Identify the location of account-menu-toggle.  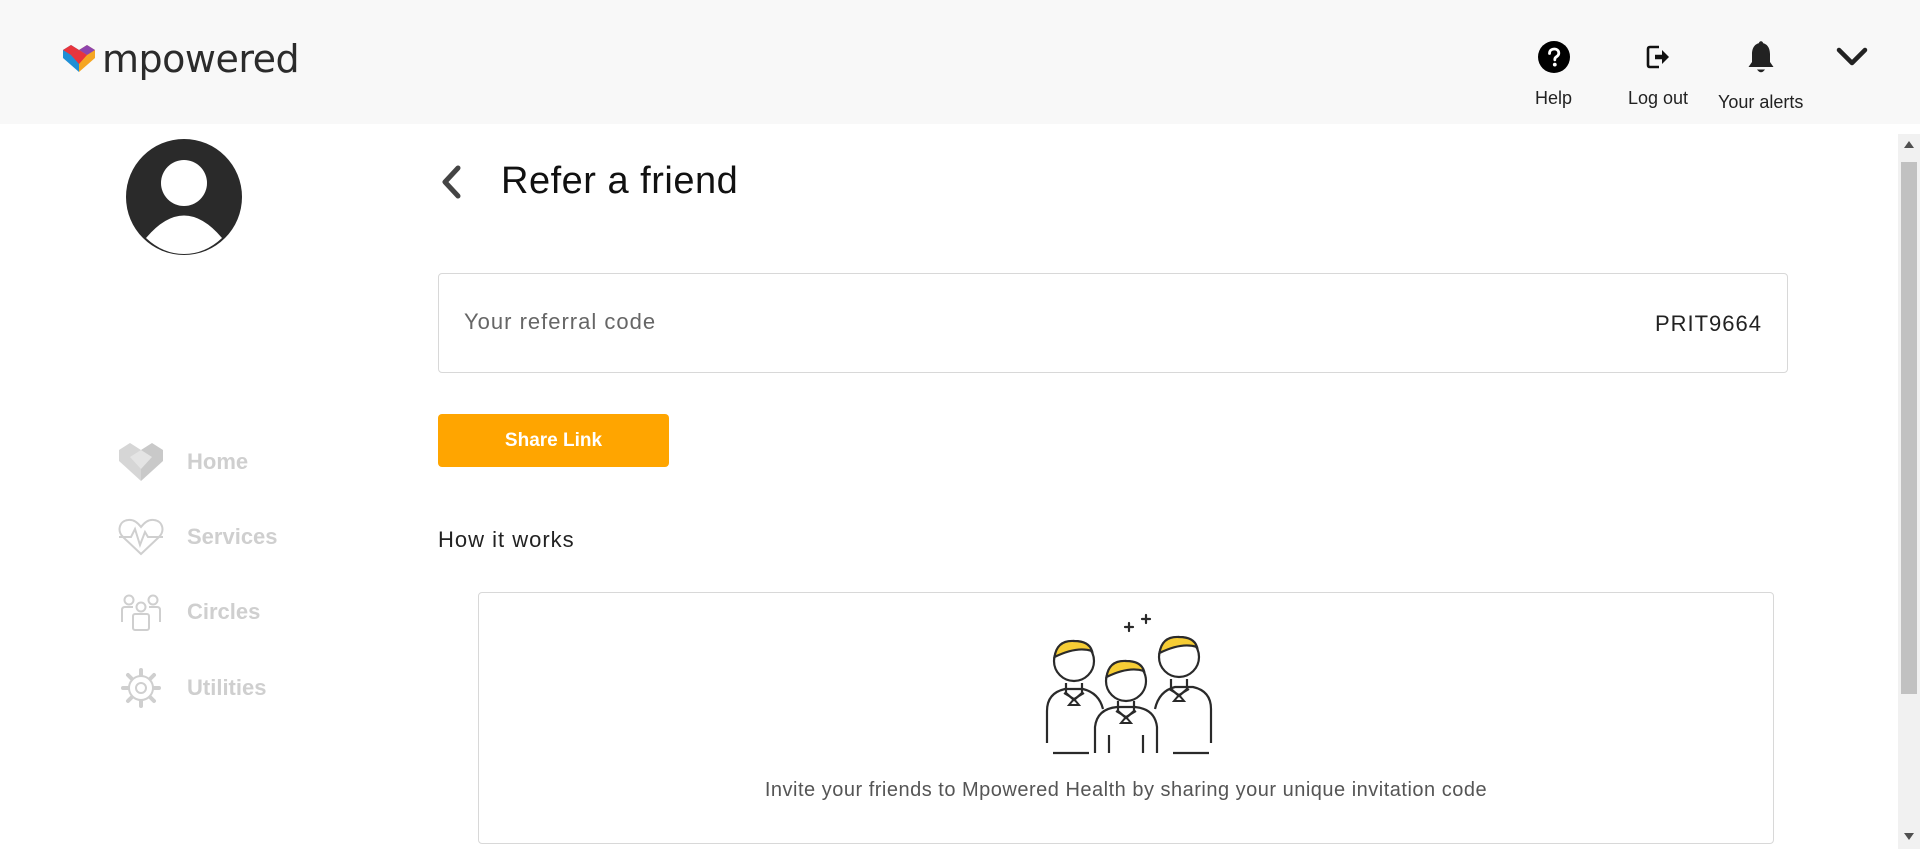
(1852, 59).